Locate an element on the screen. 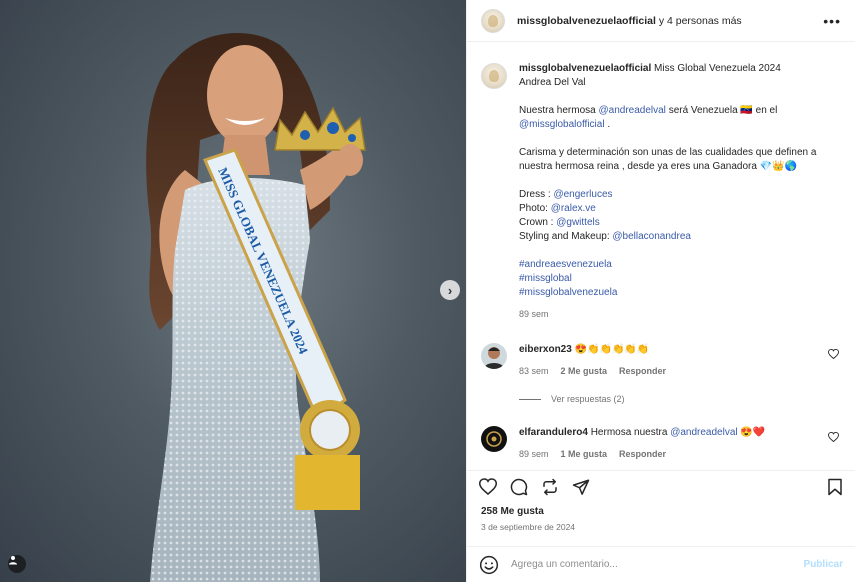 The width and height of the screenshot is (855, 582). more-options-icon: ••• is located at coordinates (832, 21).